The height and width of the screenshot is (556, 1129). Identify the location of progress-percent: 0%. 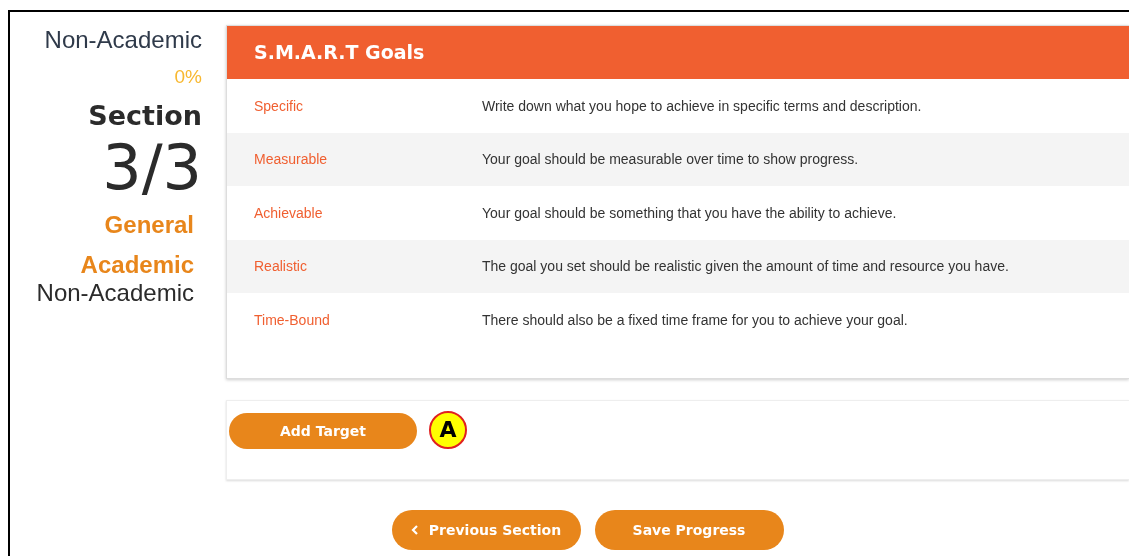
(188, 77).